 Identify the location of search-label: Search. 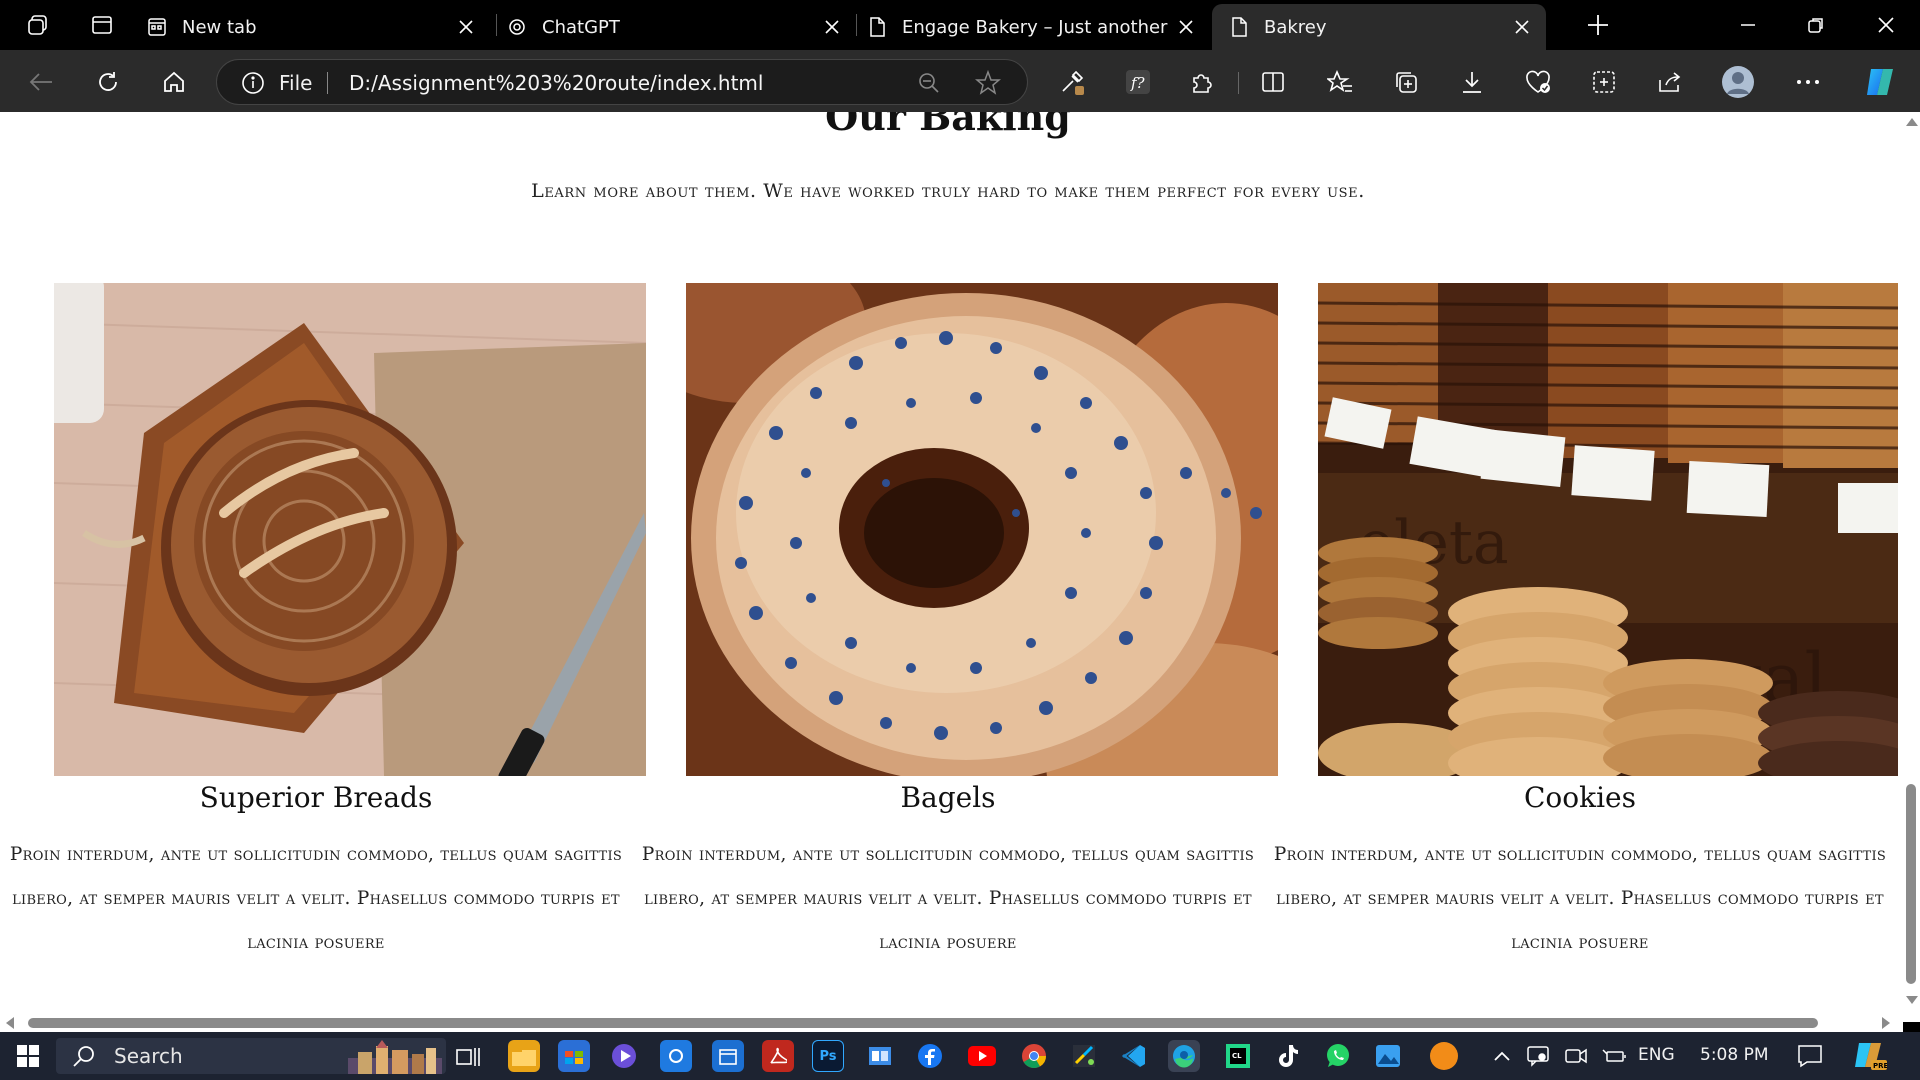
(148, 1056).